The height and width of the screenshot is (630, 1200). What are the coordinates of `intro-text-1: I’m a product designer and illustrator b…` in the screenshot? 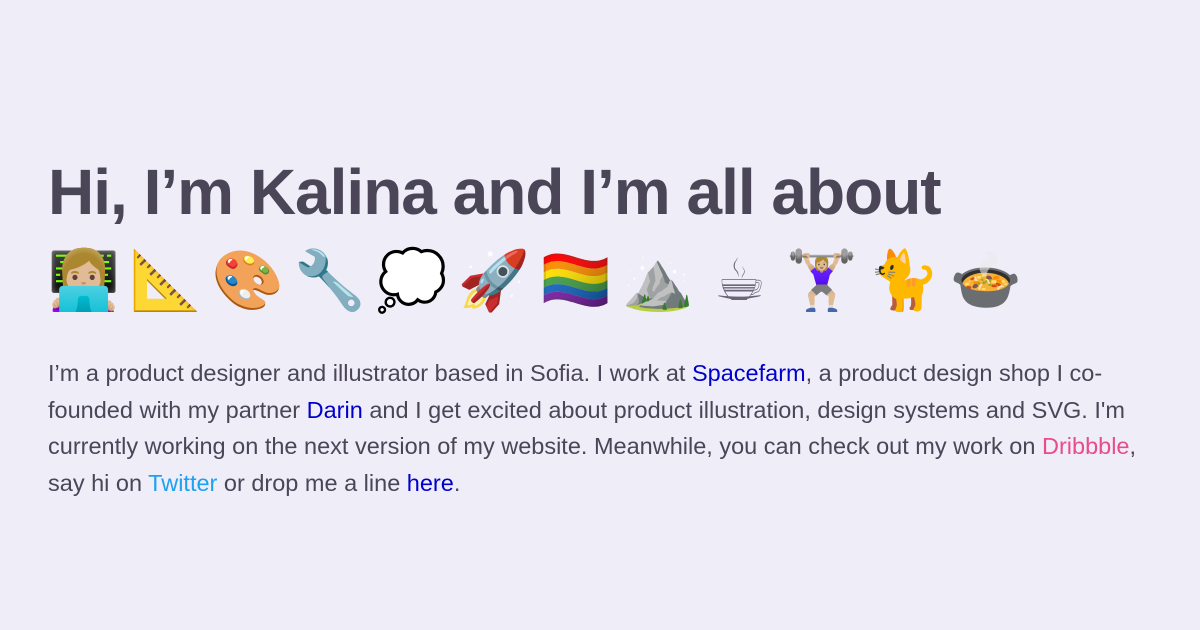 It's located at (370, 373).